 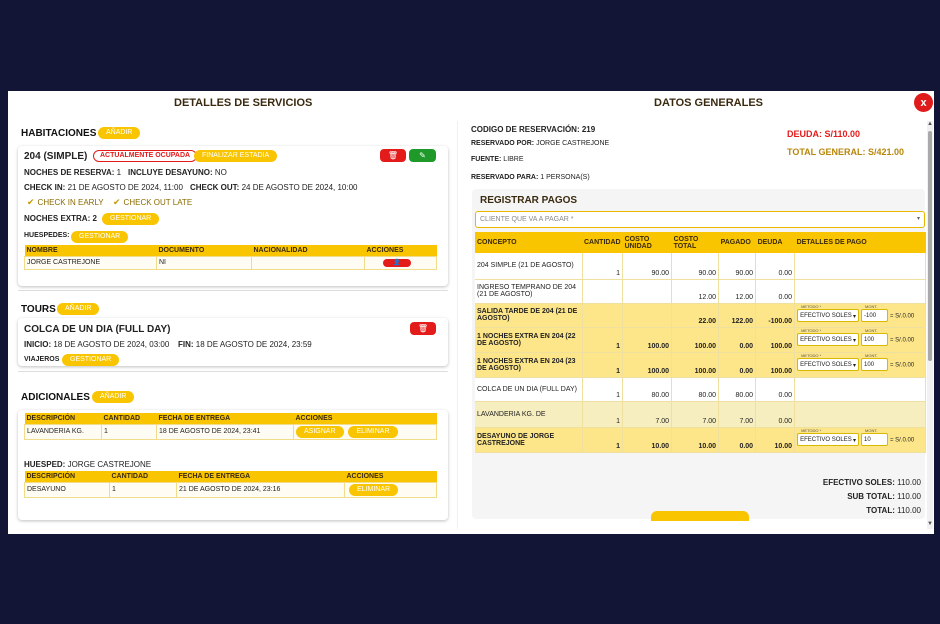 I want to click on adicionales-title: ADICIONALES, so click(x=55, y=397).